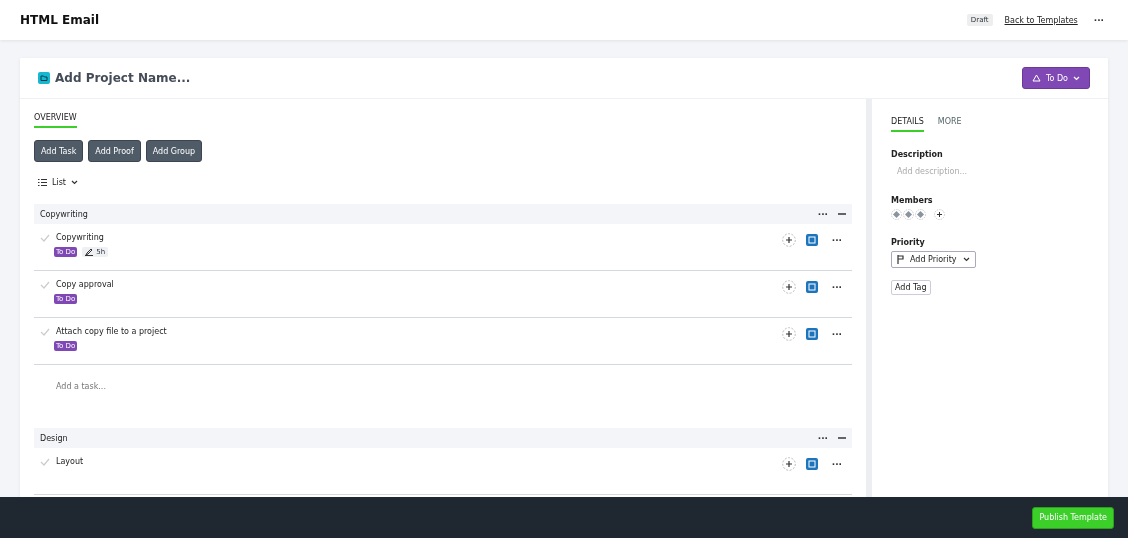 Image resolution: width=1128 pixels, height=538 pixels. Describe the element at coordinates (58, 182) in the screenshot. I see `view-dropdown: List` at that location.